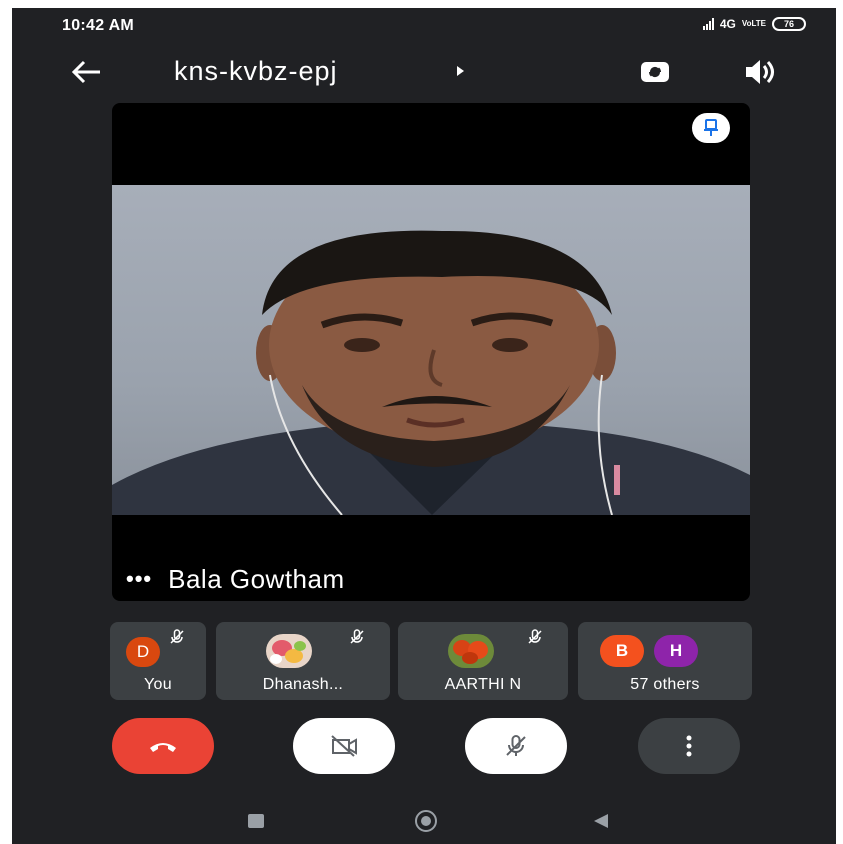 This screenshot has width=843, height=844. What do you see at coordinates (708, 24) in the screenshot?
I see `signal-icon` at bounding box center [708, 24].